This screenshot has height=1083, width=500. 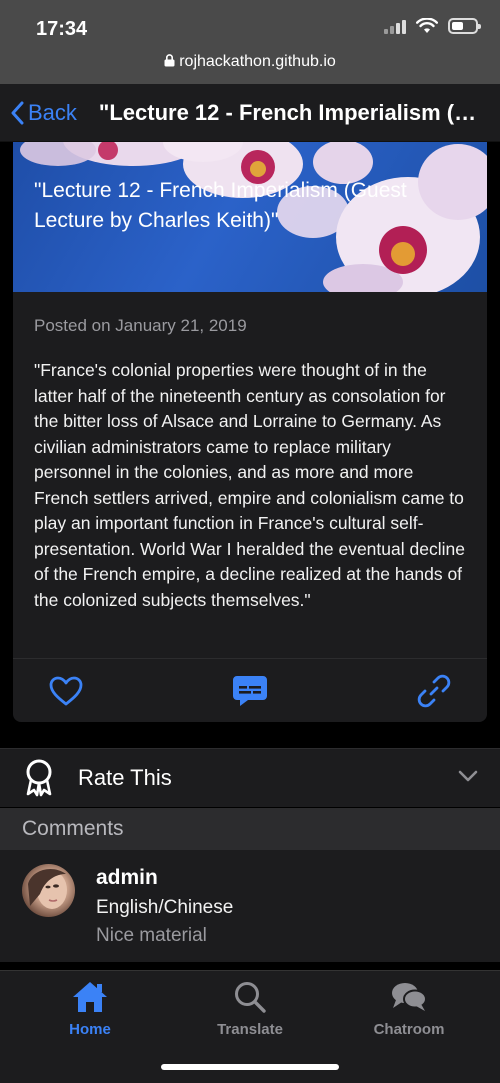 What do you see at coordinates (151, 935) in the screenshot?
I see `comment-text: Nice material` at bounding box center [151, 935].